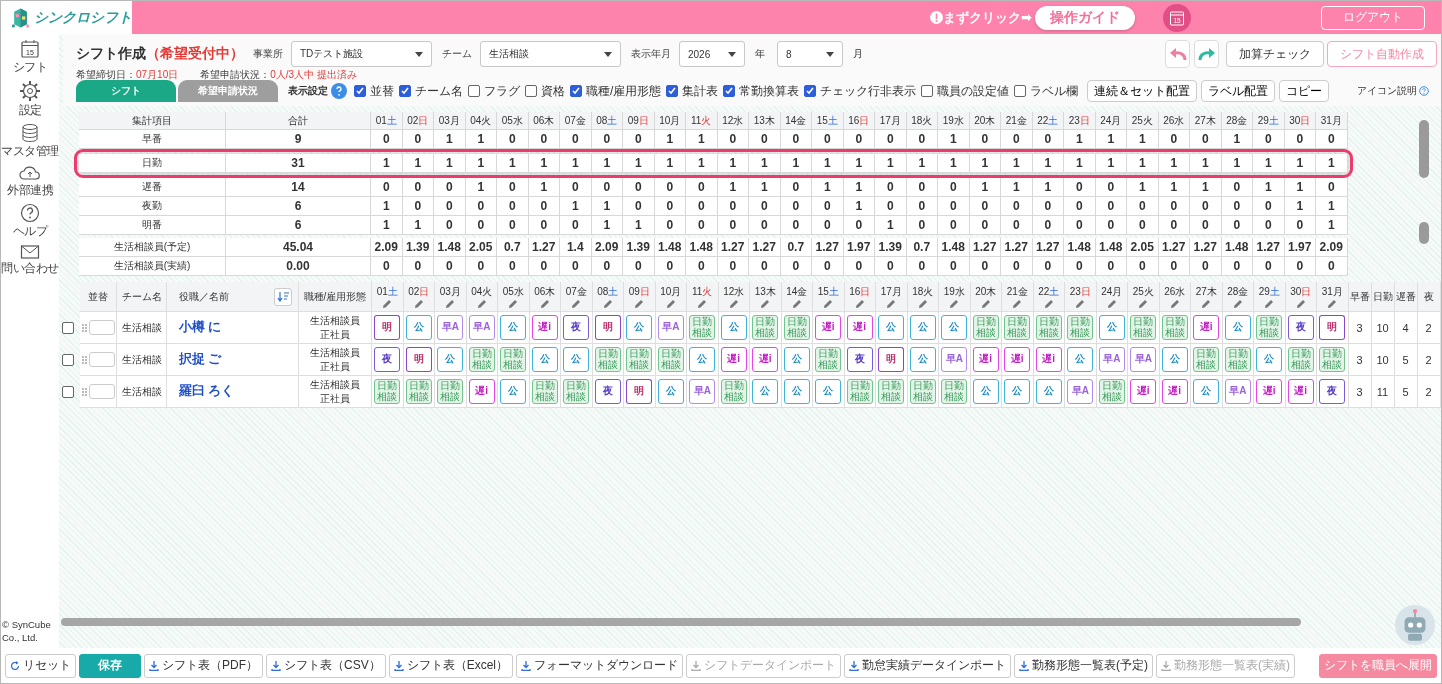 The image size is (1442, 684). What do you see at coordinates (101, 327) in the screenshot?
I see `order-field` at bounding box center [101, 327].